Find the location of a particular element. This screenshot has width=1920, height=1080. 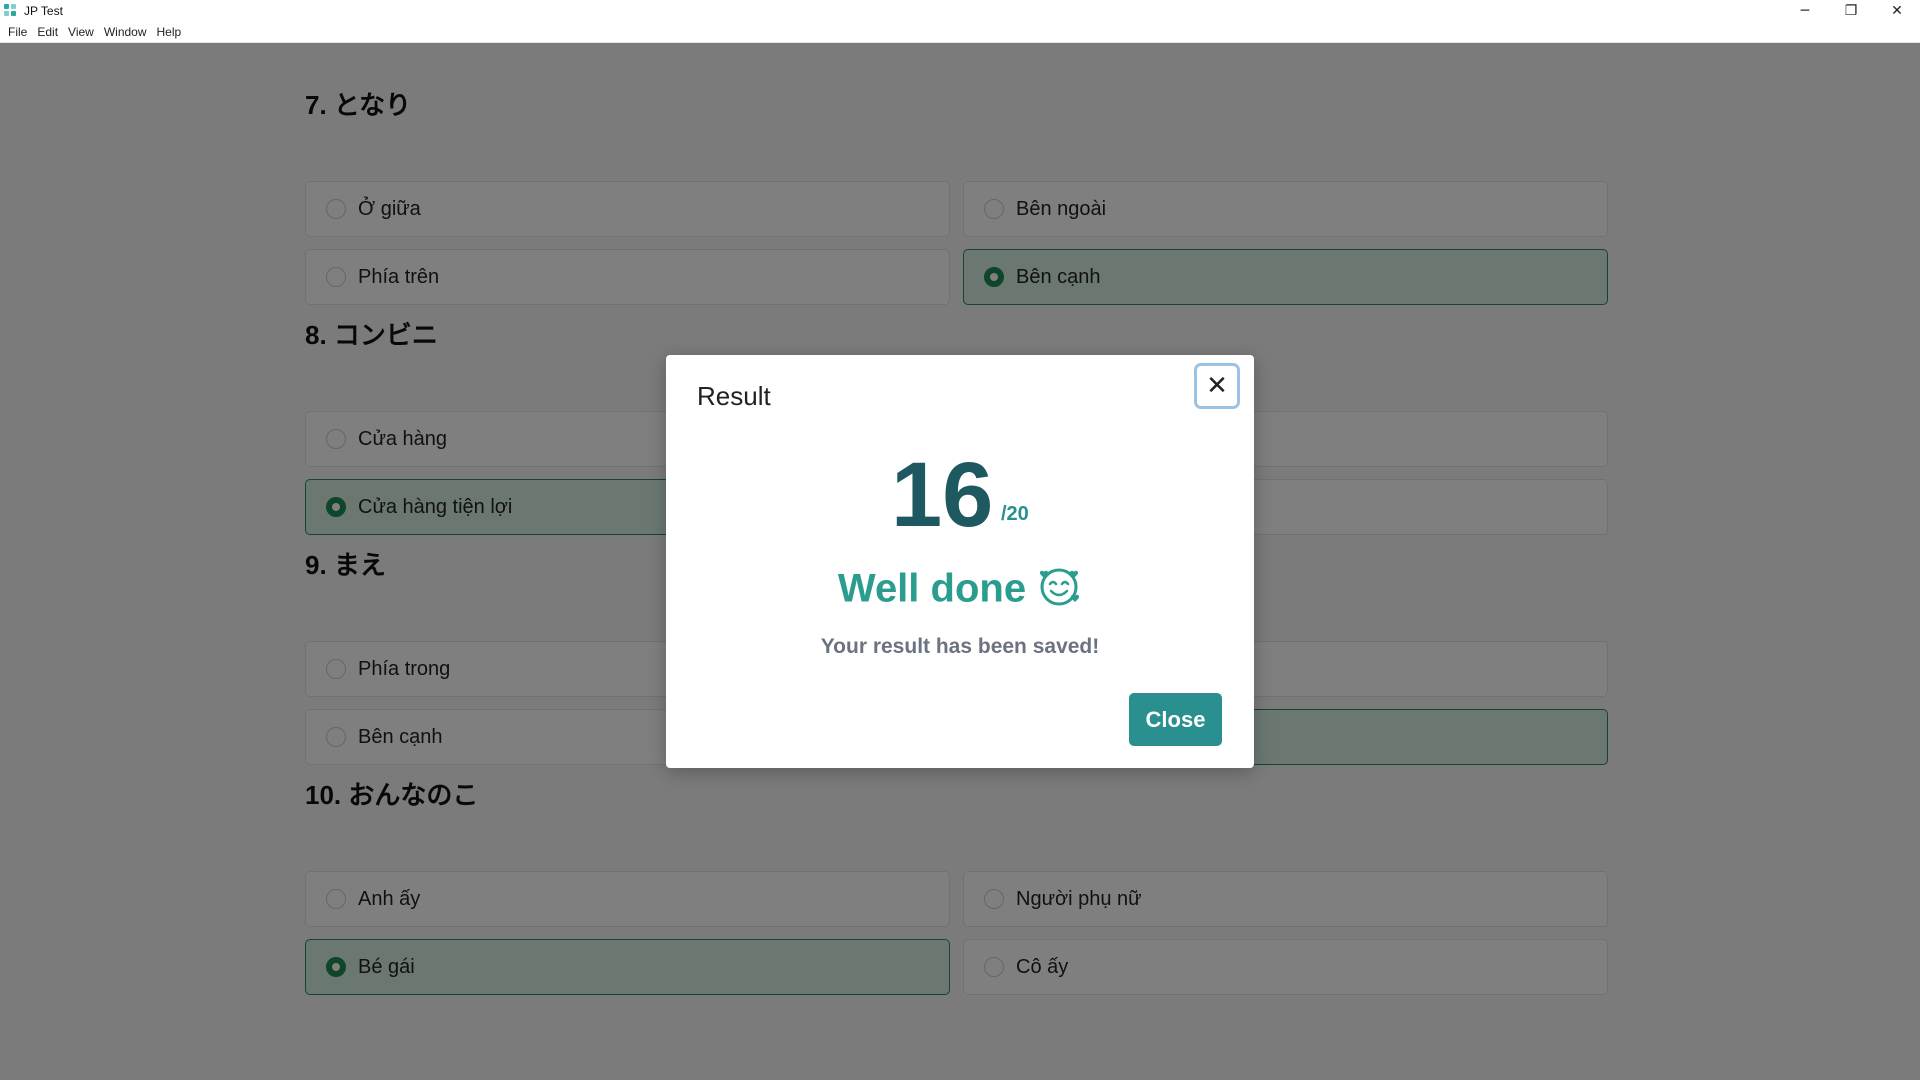

menu-window: Window is located at coordinates (125, 32).